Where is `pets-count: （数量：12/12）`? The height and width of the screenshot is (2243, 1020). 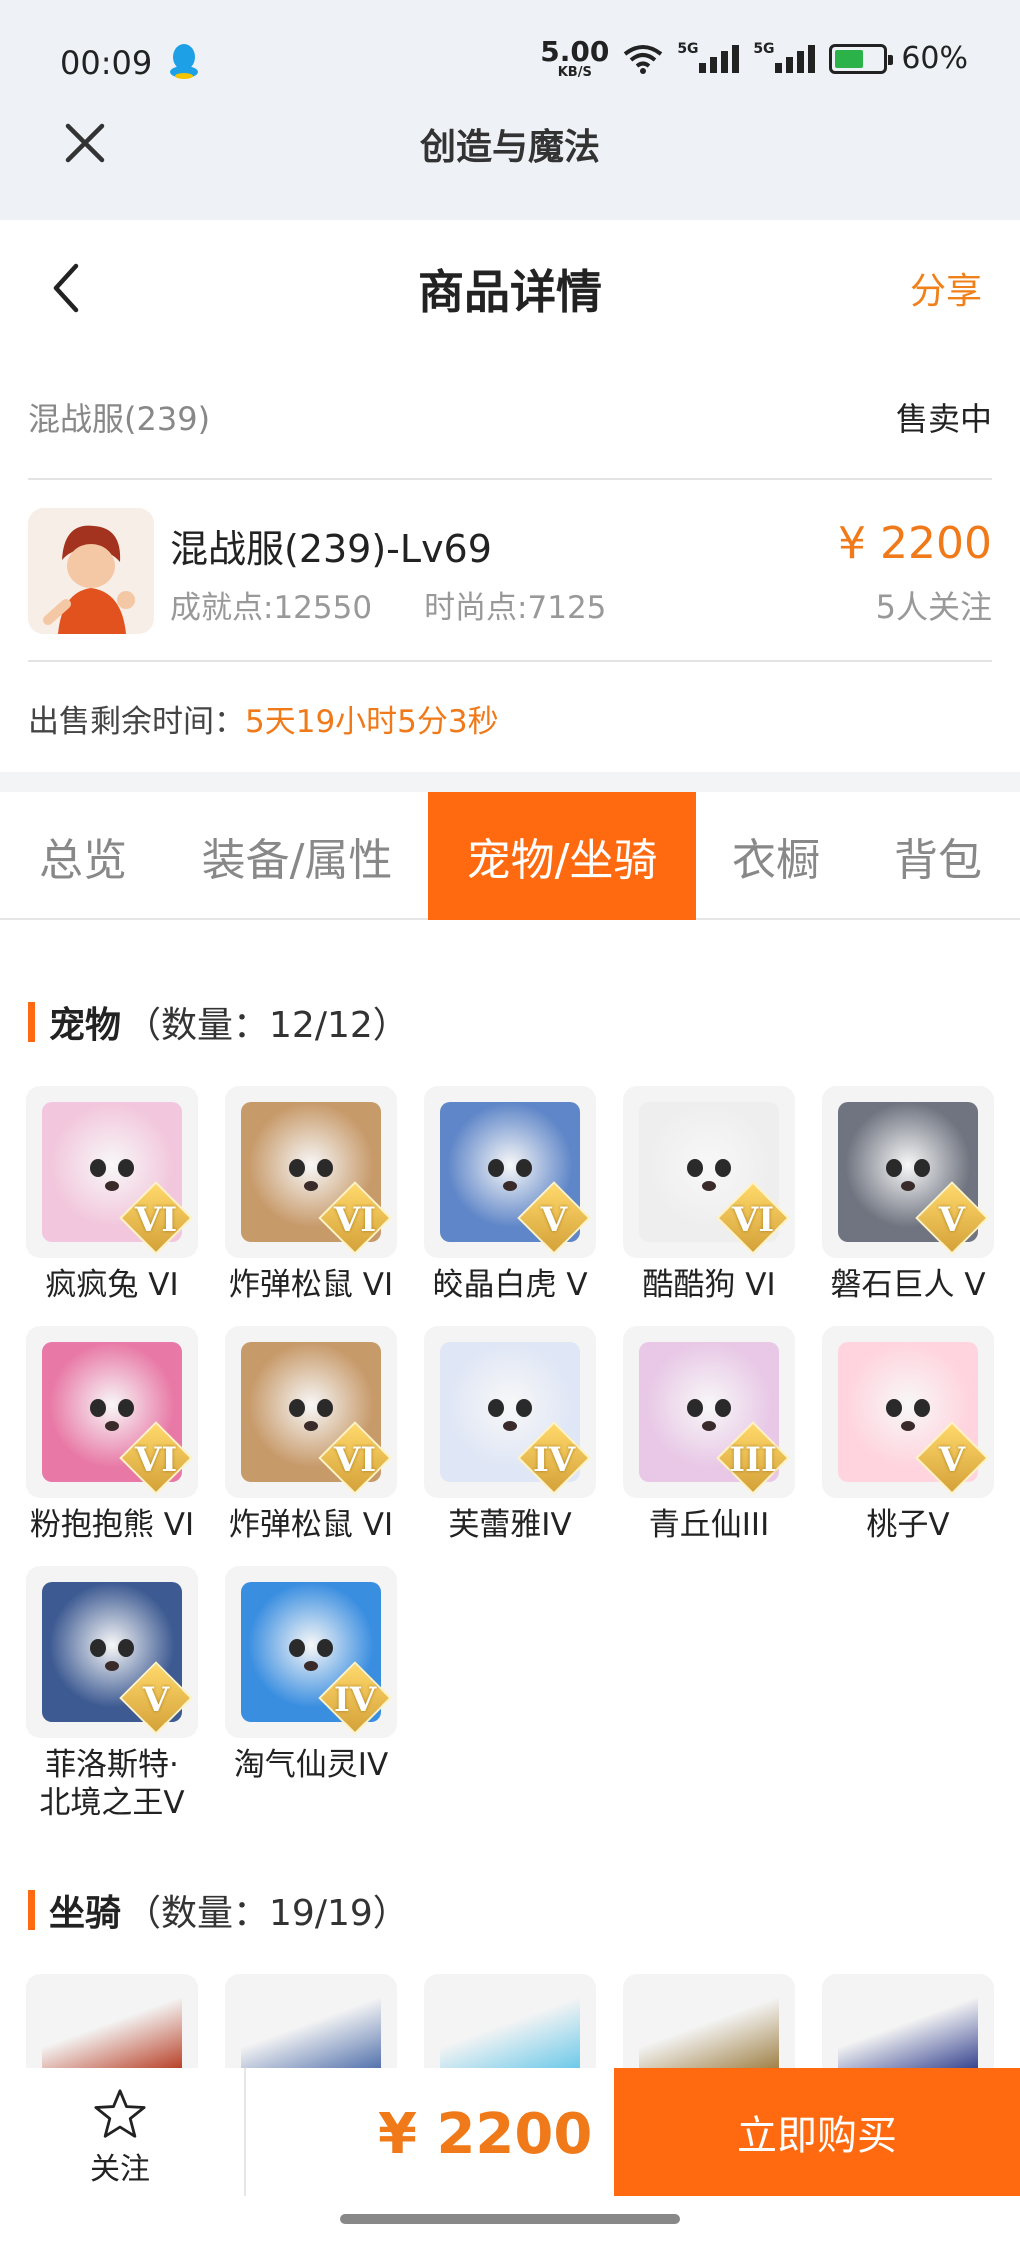
pets-count: （数量：12/12） is located at coordinates (267, 1025).